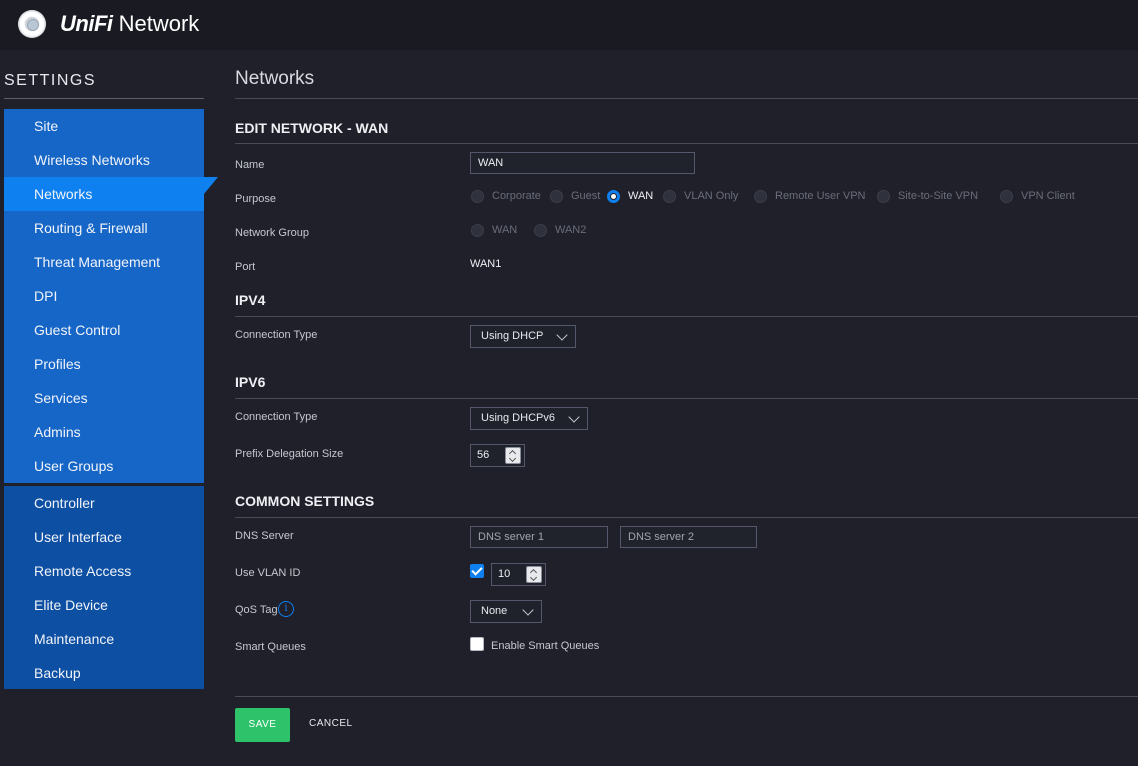  Describe the element at coordinates (104, 639) in the screenshot. I see `sidebar-item-maintenance: Maintenance` at that location.